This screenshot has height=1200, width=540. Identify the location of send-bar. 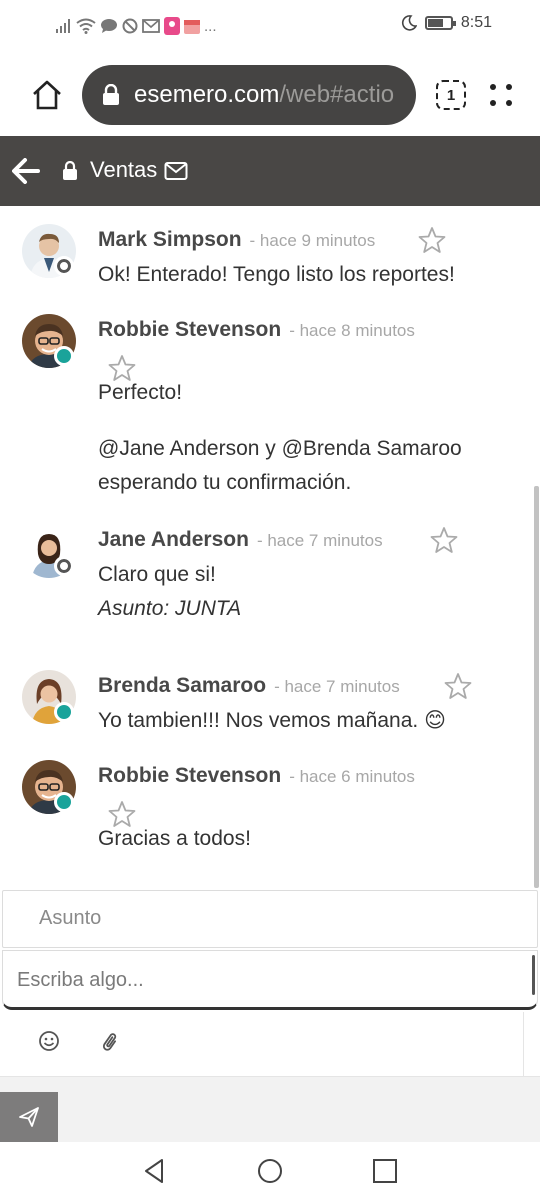
(270, 1109).